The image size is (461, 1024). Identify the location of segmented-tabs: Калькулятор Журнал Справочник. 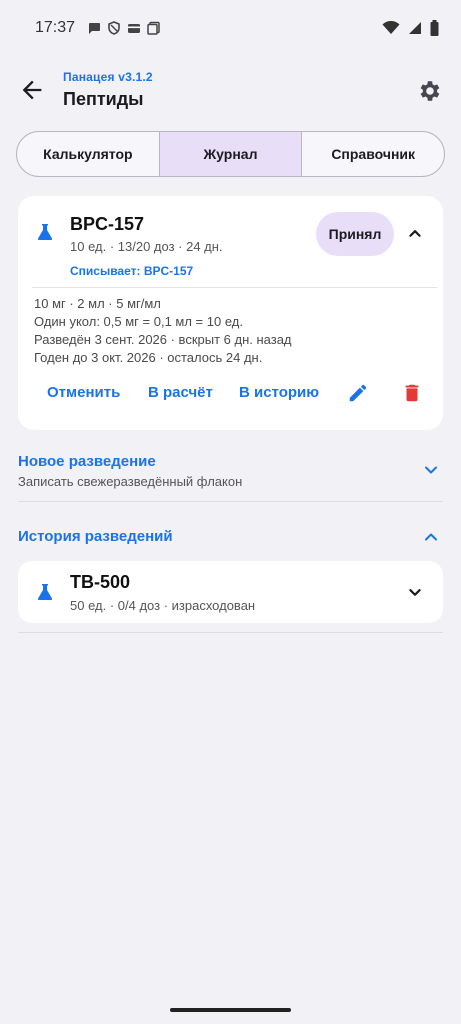
(230, 154).